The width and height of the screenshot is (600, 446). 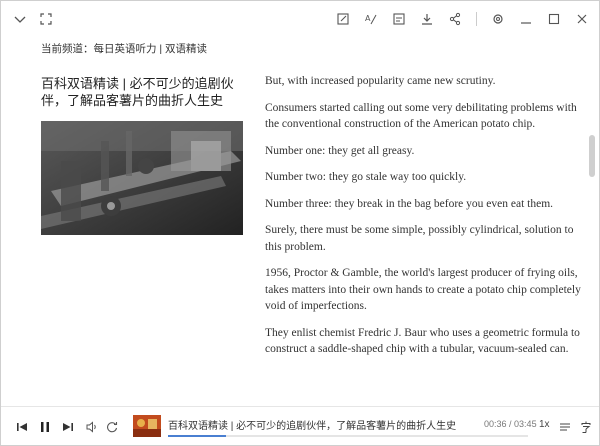 I want to click on total-time: 03:45, so click(x=525, y=424).